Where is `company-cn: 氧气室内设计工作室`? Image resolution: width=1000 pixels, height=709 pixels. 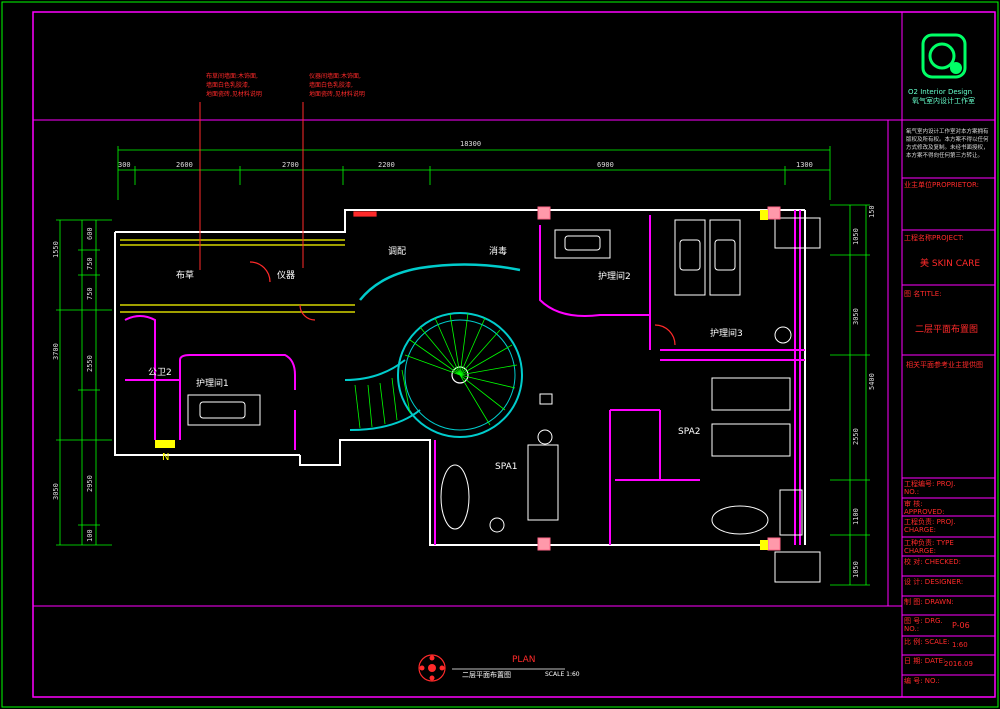
company-cn: 氧气室内设计工作室 is located at coordinates (943, 101).